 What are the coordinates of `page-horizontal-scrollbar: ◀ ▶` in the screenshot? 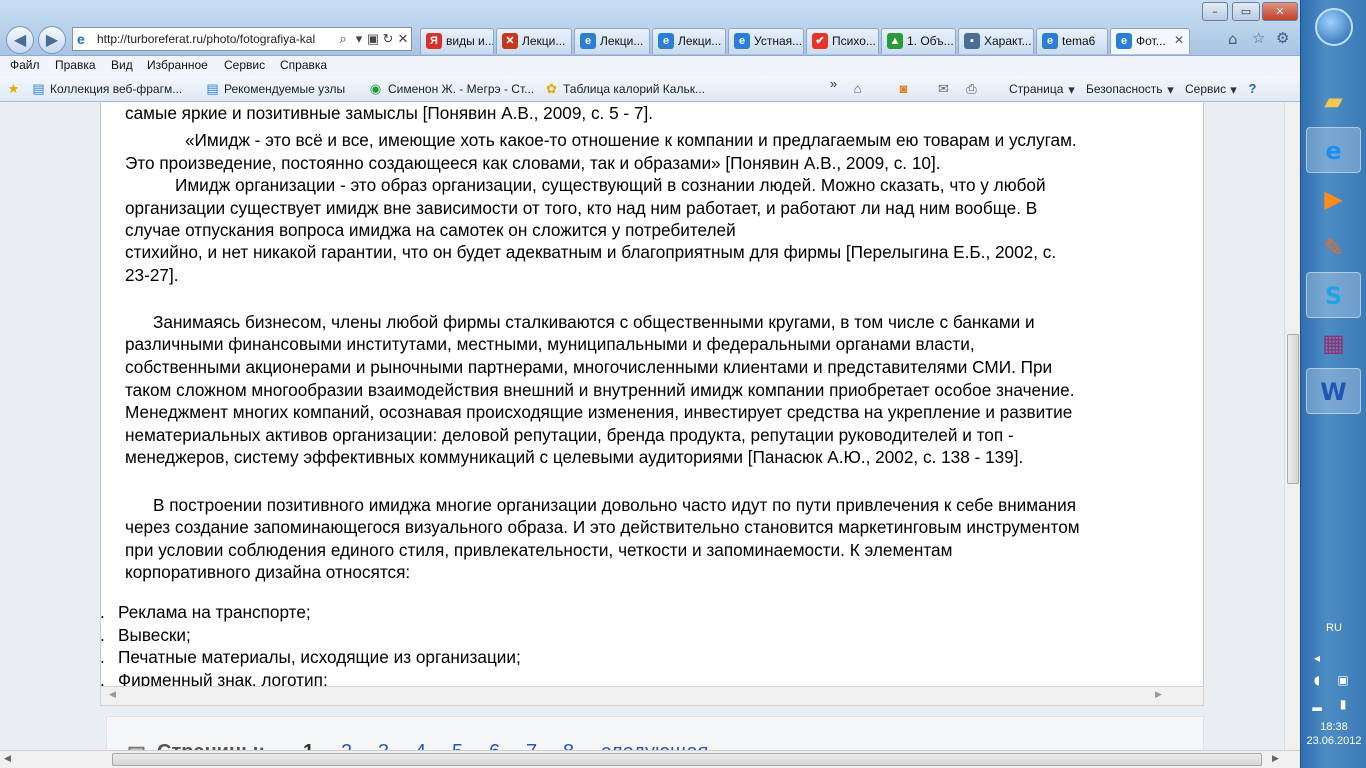 It's located at (650, 759).